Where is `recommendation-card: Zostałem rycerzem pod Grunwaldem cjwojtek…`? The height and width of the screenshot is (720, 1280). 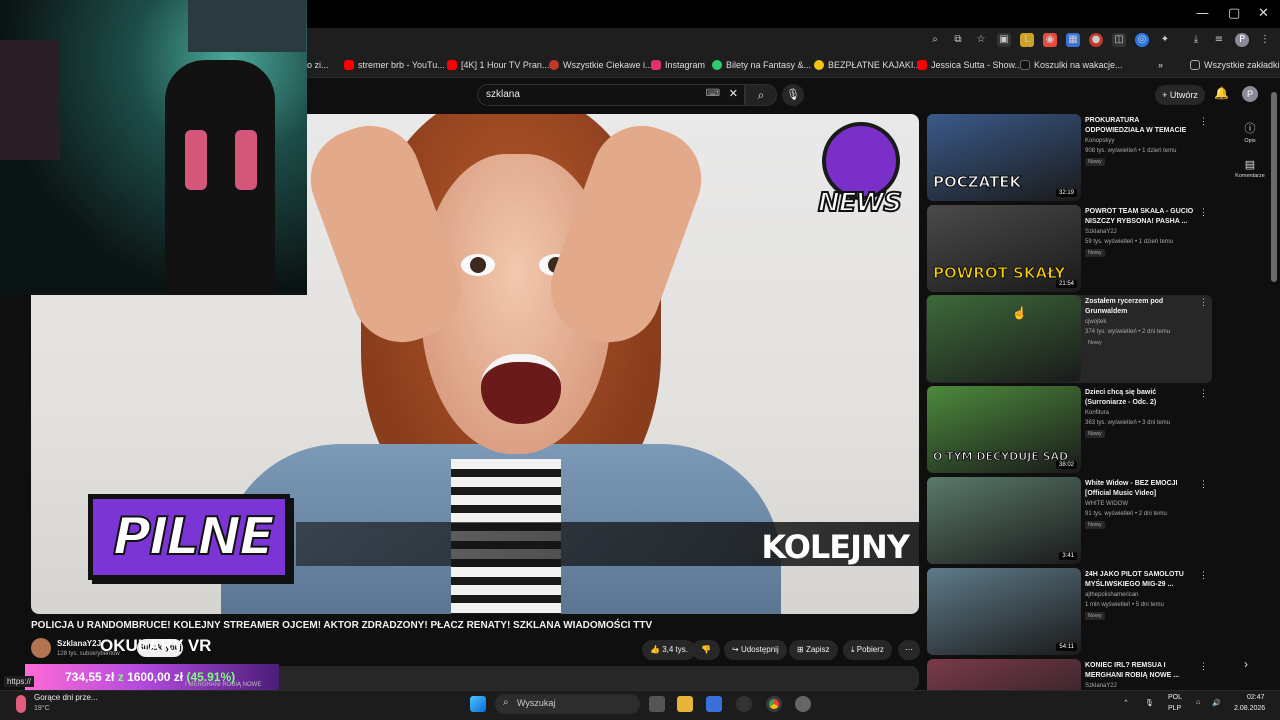 recommendation-card: Zostałem rycerzem pod Grunwaldem cjwojtek… is located at coordinates (1069, 339).